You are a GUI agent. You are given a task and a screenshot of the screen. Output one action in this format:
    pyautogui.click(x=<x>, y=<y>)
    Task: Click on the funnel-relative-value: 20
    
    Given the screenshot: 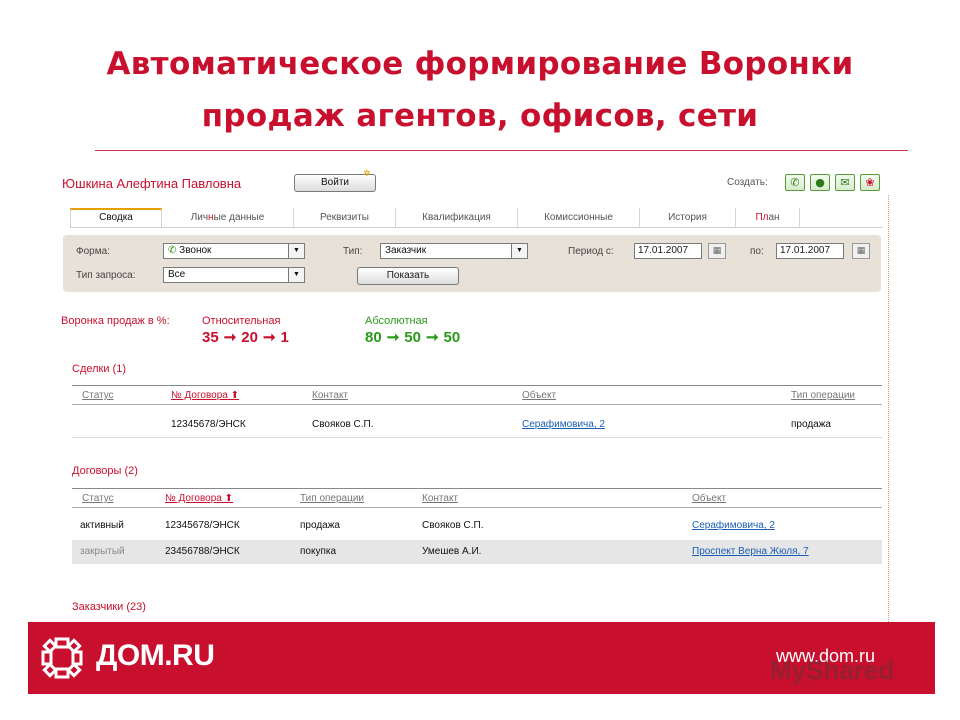 What is the action you would take?
    pyautogui.click(x=249, y=337)
    